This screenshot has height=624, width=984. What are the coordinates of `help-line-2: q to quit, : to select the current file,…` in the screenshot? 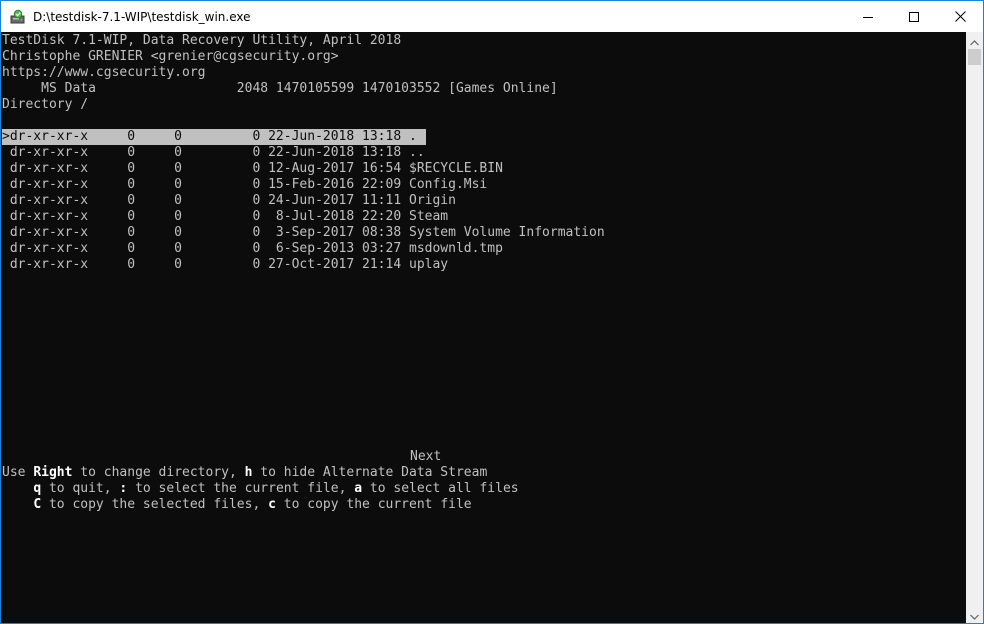 It's located at (260, 489).